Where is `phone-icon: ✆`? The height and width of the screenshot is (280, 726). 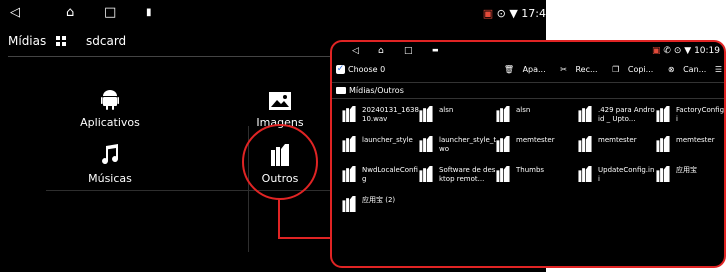
phone-icon: ✆ is located at coordinates (667, 51).